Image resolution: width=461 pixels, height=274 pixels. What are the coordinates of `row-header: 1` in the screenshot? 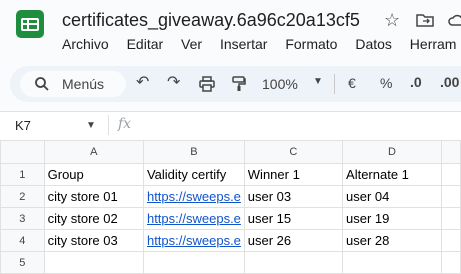 It's located at (22, 174).